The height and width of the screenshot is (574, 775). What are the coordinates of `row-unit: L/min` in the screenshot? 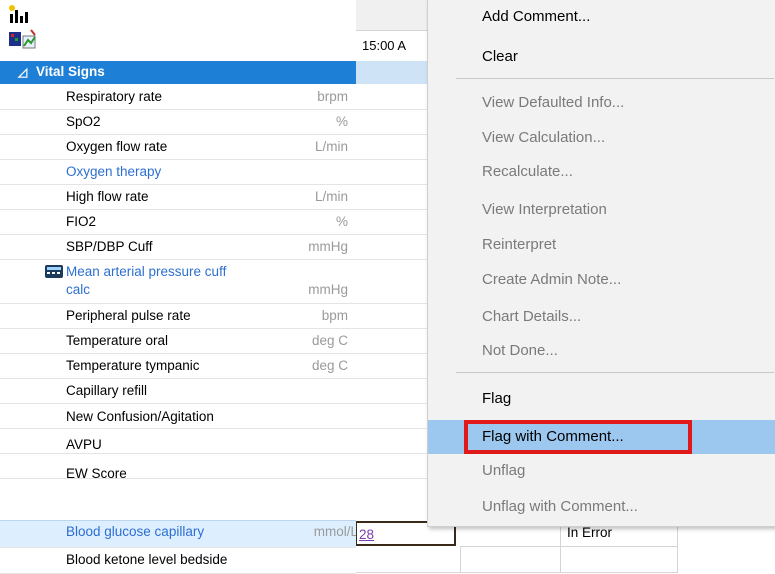 It's located at (331, 146).